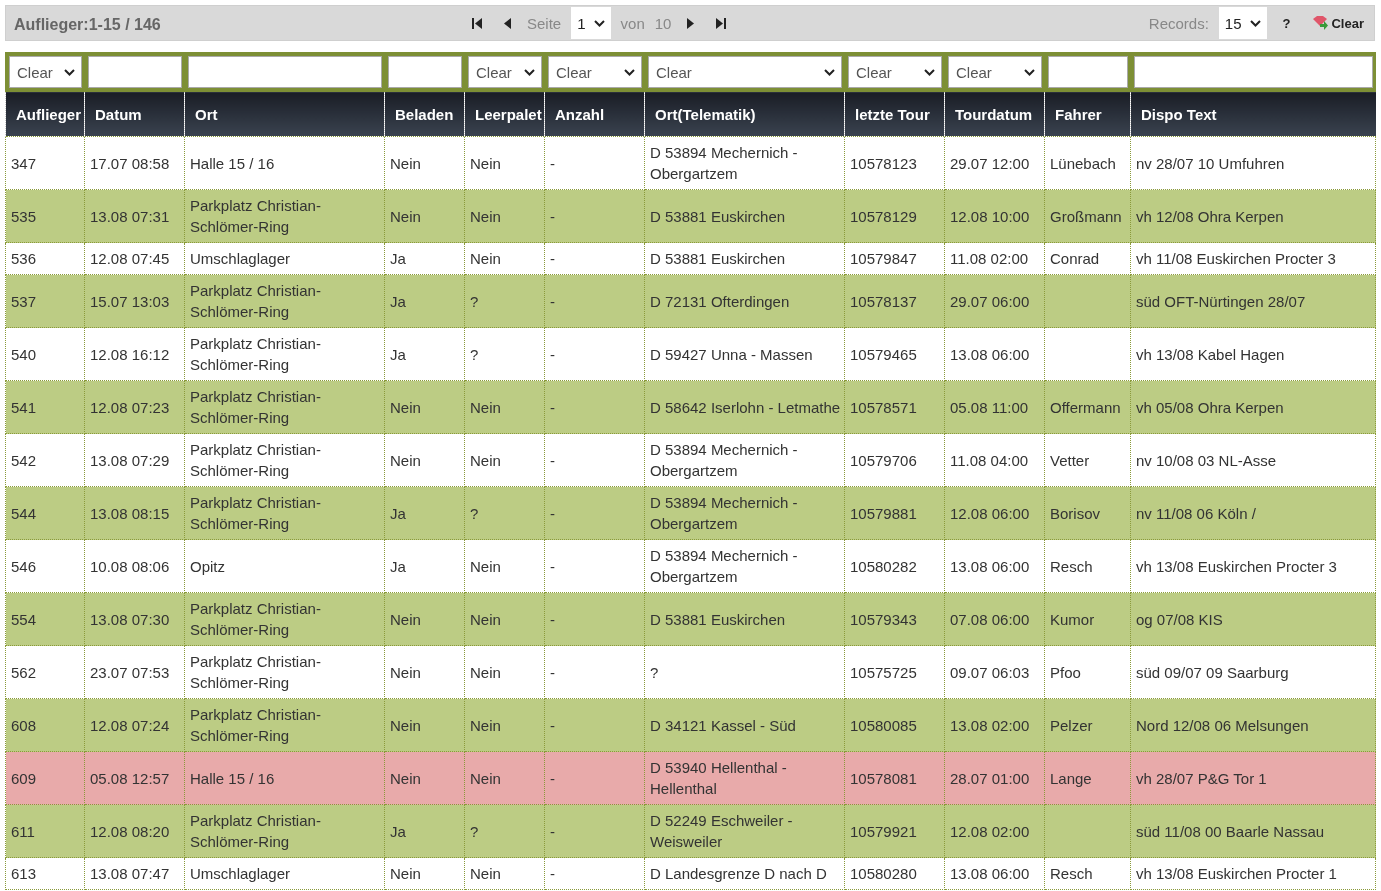 This screenshot has height=891, width=1381. I want to click on table-cell: Opitz, so click(284, 566).